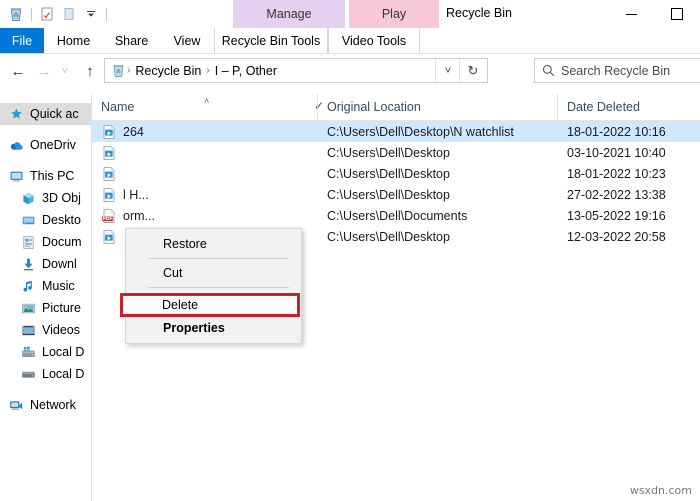  I want to click on refresh-icon: ↻, so click(472, 70).